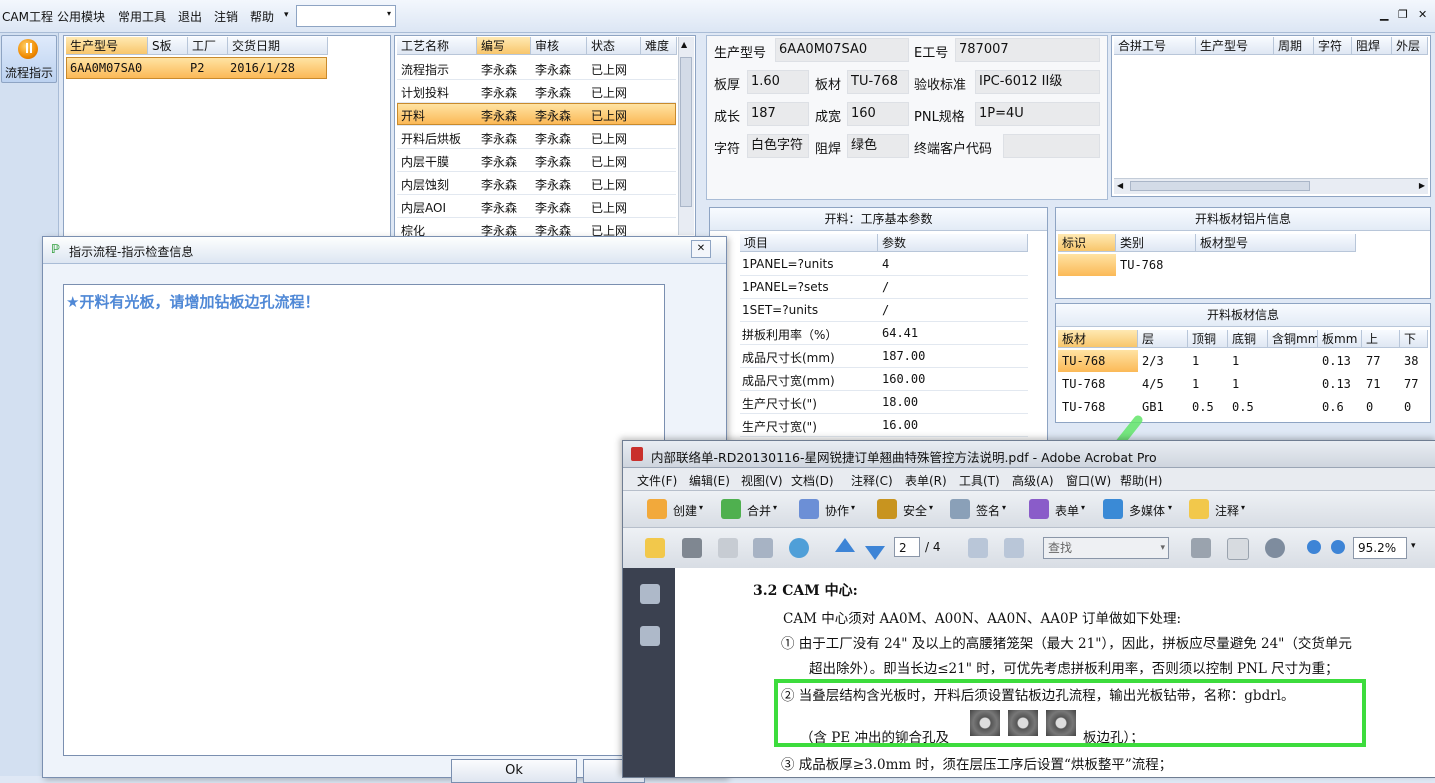  Describe the element at coordinates (1037, 82) in the screenshot. I see `field-standard: IPC-6012 II级` at that location.